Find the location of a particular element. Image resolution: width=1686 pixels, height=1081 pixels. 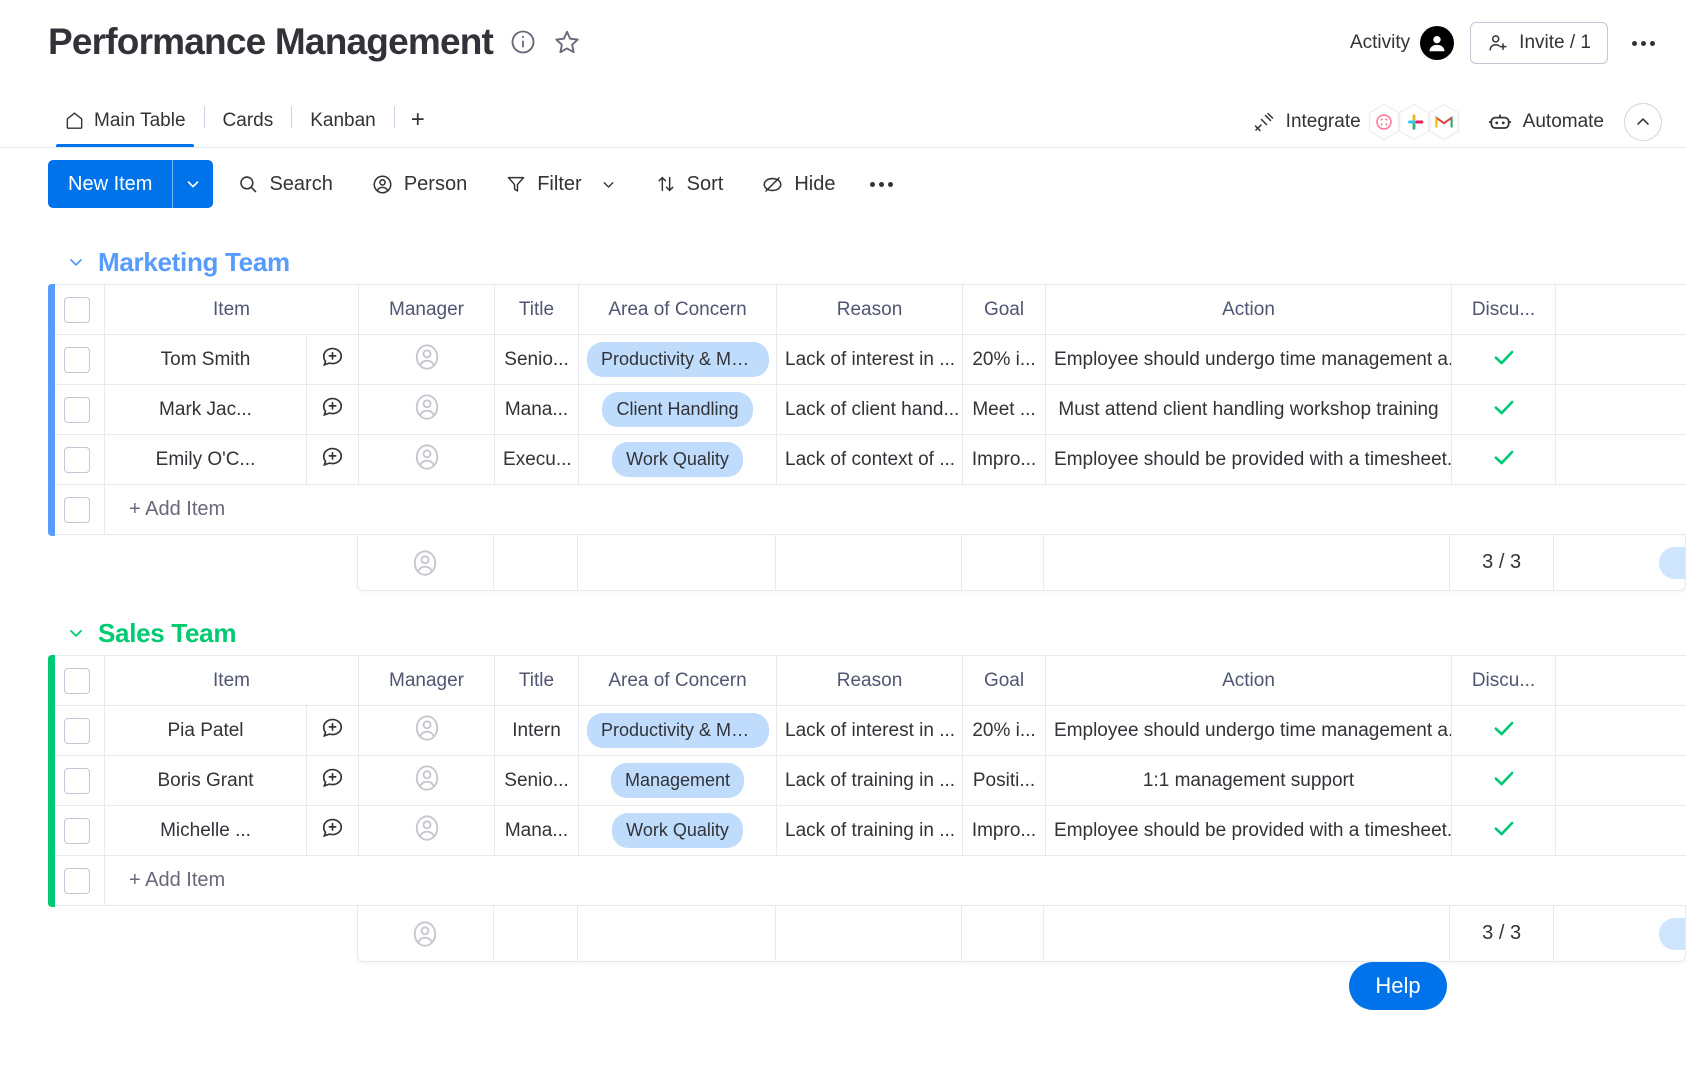

slack-icon is located at coordinates (1414, 122).